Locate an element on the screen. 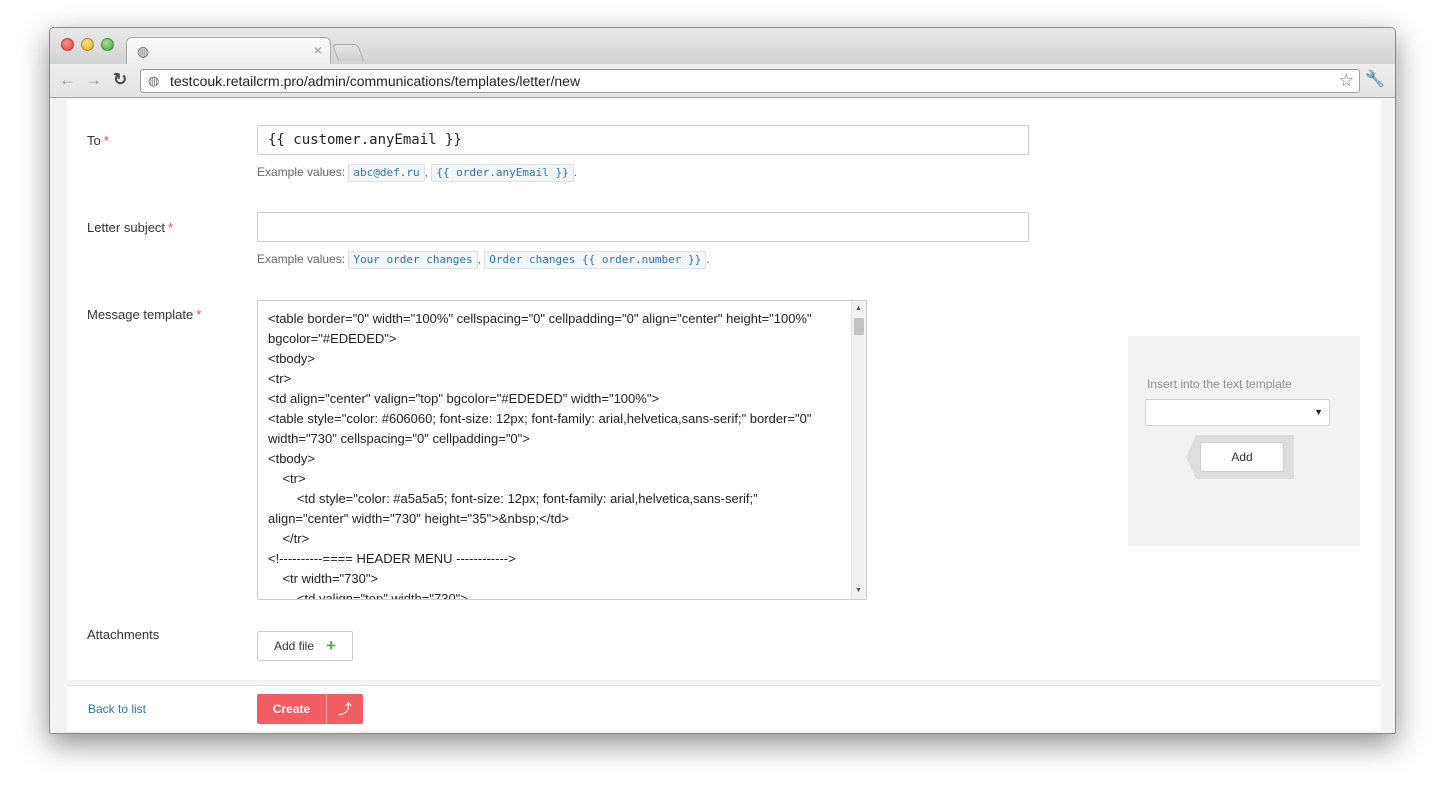 Image resolution: width=1445 pixels, height=806 pixels. zoom-window-icon is located at coordinates (107, 44).